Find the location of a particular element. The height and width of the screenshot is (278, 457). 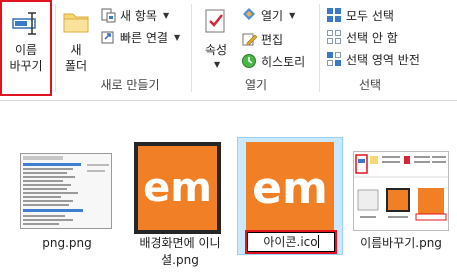

file-item: em 배경화면에 이니 셜.png is located at coordinates (177, 208).